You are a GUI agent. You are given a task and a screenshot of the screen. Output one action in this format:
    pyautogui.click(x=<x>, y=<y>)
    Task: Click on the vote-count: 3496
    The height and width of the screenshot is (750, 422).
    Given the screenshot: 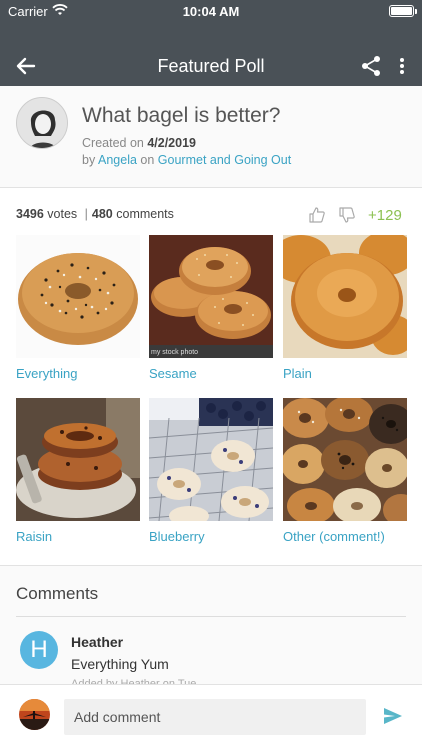 What is the action you would take?
    pyautogui.click(x=30, y=214)
    